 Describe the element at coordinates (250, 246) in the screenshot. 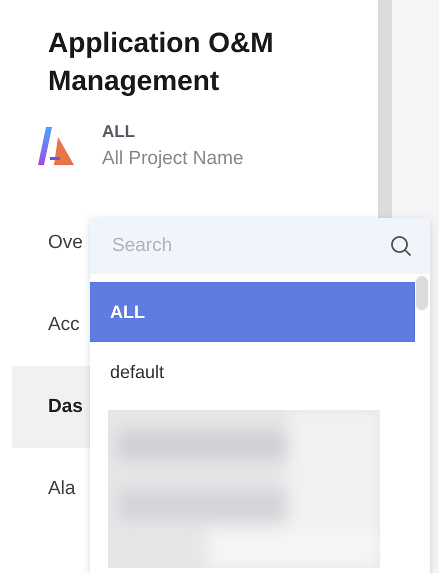

I see `search-field: Search` at that location.